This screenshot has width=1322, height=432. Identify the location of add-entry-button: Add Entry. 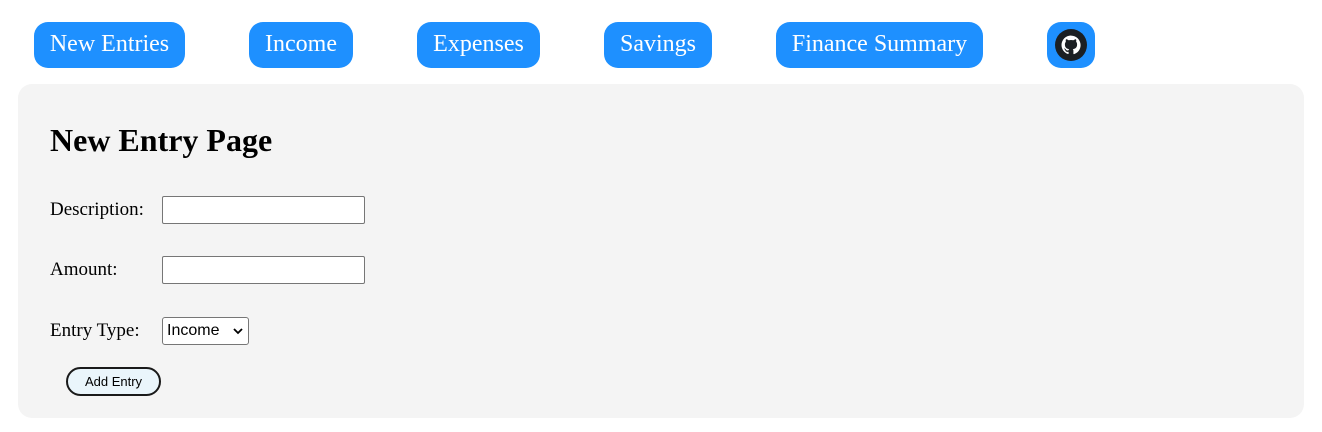
(113, 381).